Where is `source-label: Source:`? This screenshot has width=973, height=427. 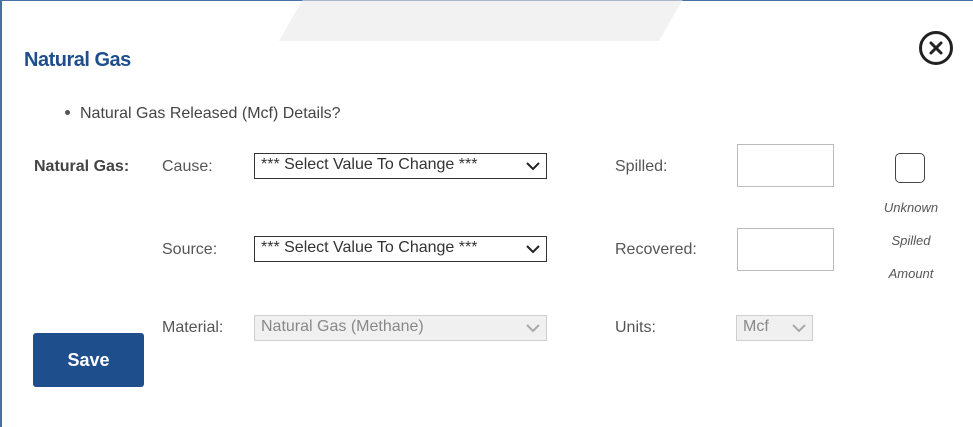 source-label: Source: is located at coordinates (190, 249).